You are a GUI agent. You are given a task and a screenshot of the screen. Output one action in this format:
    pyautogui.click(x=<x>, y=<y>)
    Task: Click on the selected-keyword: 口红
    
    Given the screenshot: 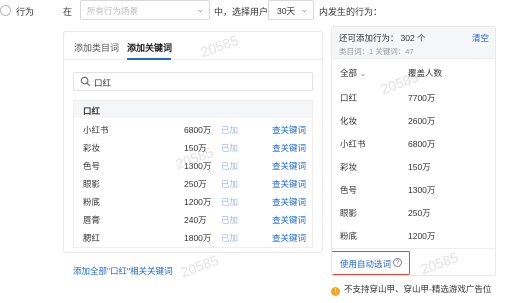 What is the action you would take?
    pyautogui.click(x=349, y=98)
    